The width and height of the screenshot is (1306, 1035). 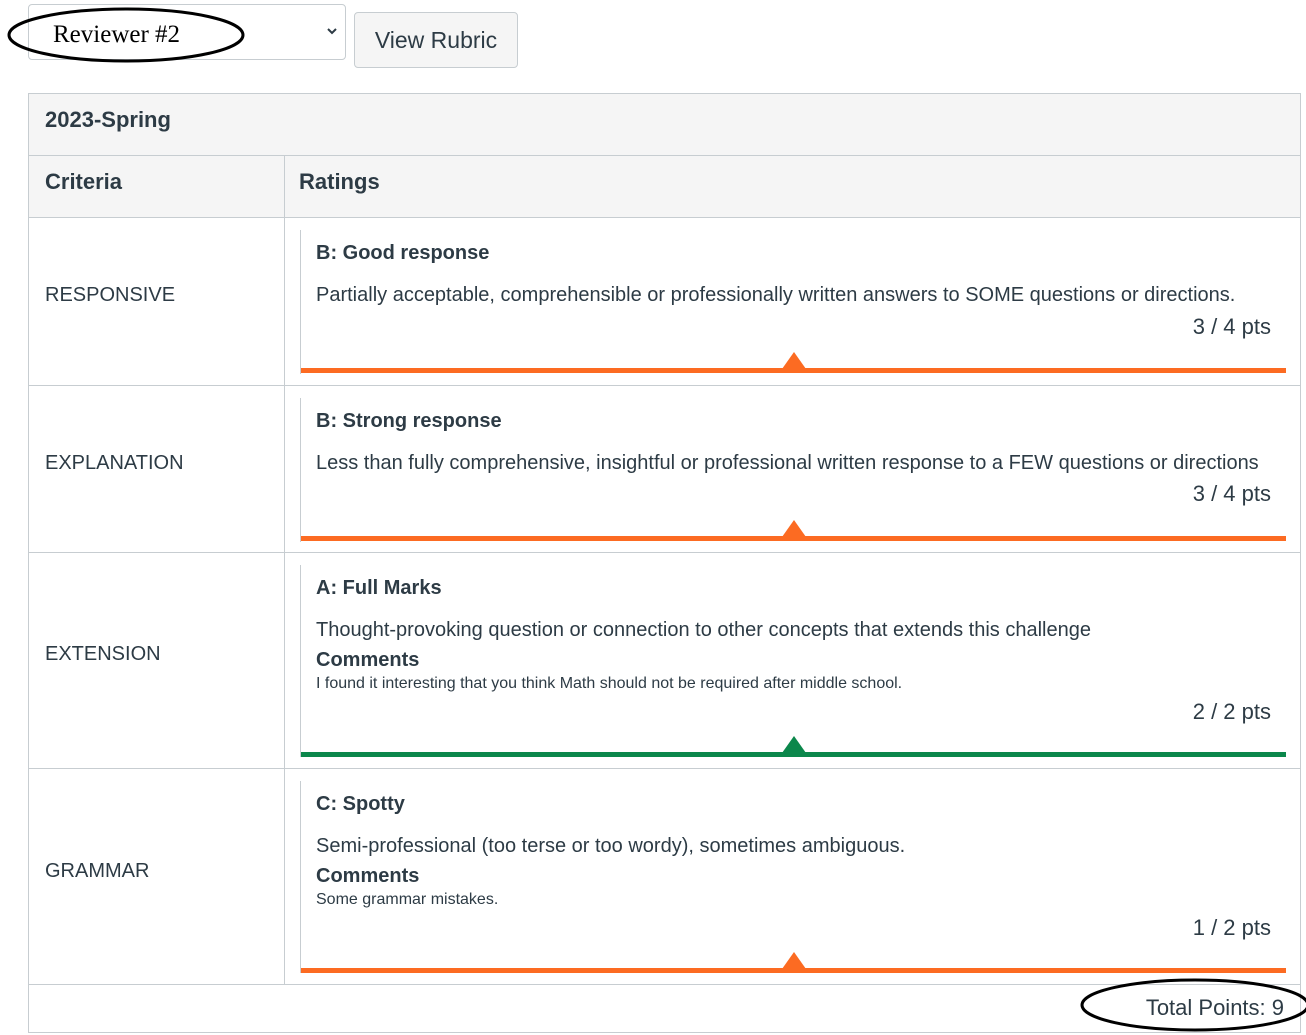 I want to click on total-points: Total Points: 9, so click(x=1214, y=1007).